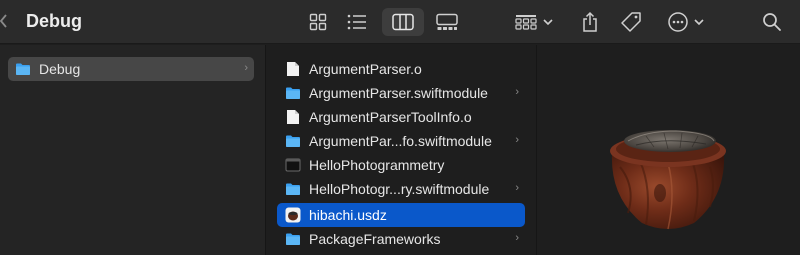  I want to click on group-menu-button, so click(534, 22).